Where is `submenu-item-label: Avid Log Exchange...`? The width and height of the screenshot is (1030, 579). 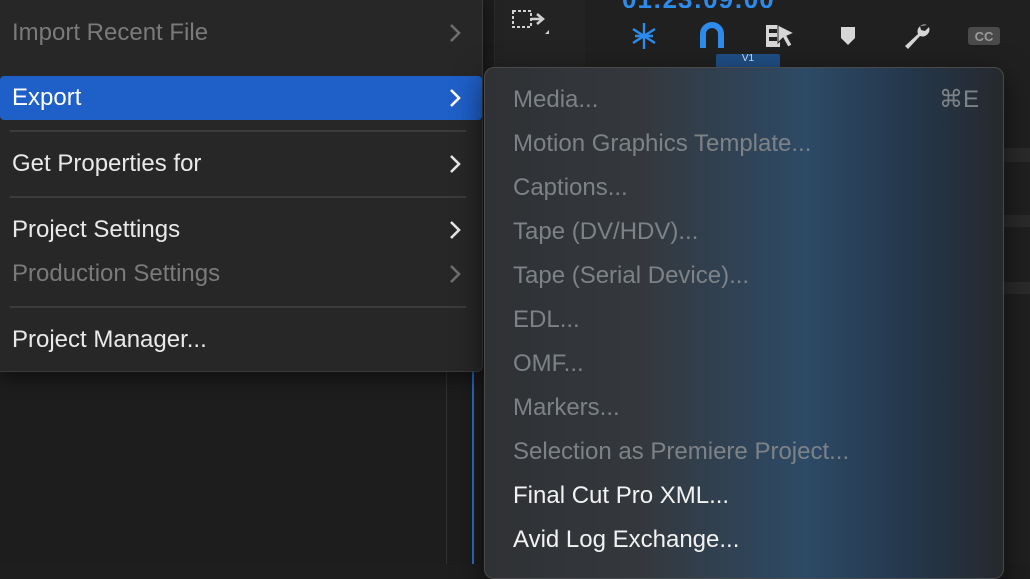 submenu-item-label: Avid Log Exchange... is located at coordinates (626, 539).